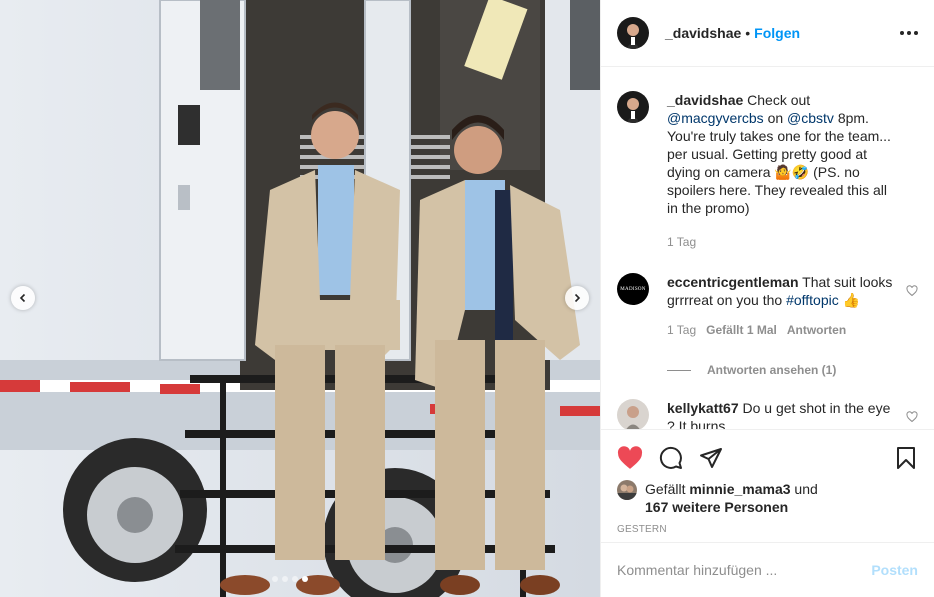  What do you see at coordinates (849, 300) in the screenshot?
I see `comment-emoji: 👍` at bounding box center [849, 300].